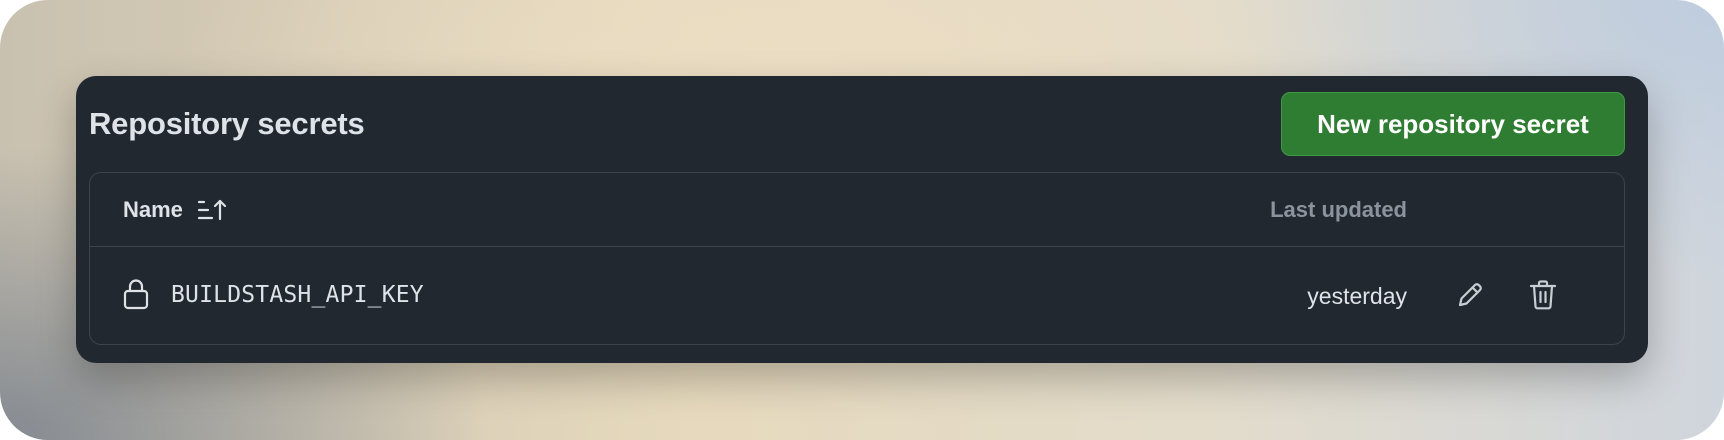  What do you see at coordinates (297, 295) in the screenshot?
I see `secret-name: BUILDSTASH_API_KEY` at bounding box center [297, 295].